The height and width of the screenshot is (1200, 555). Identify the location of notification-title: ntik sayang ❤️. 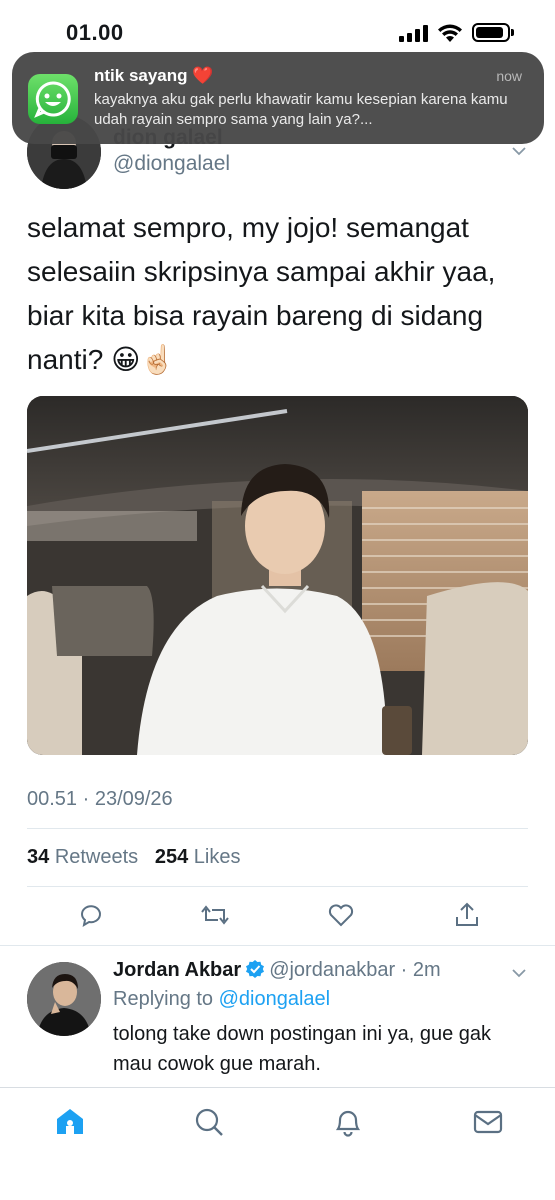
(153, 76).